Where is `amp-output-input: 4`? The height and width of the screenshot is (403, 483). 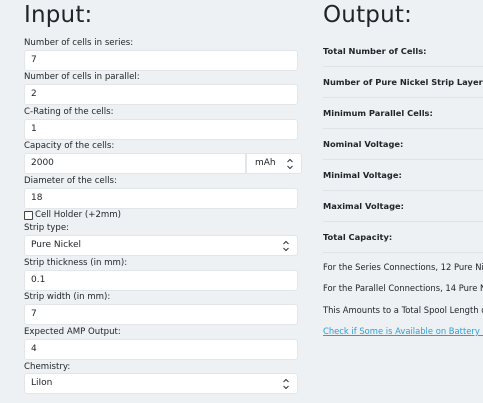
amp-output-input: 4 is located at coordinates (161, 349).